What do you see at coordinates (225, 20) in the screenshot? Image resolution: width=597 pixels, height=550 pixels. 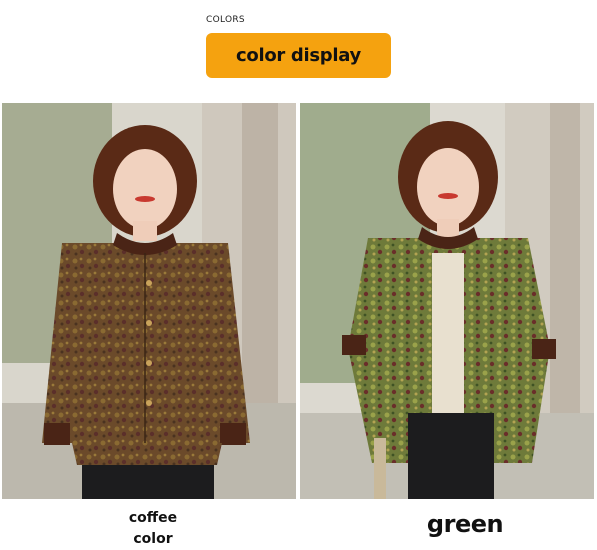 I see `colors-caption: COLORS` at bounding box center [225, 20].